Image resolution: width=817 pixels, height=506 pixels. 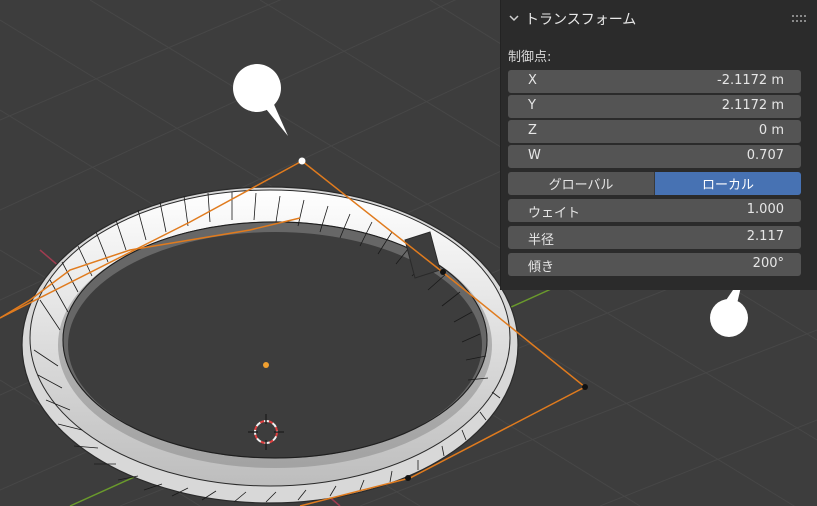 I want to click on drag-grip-icon, so click(x=799, y=19).